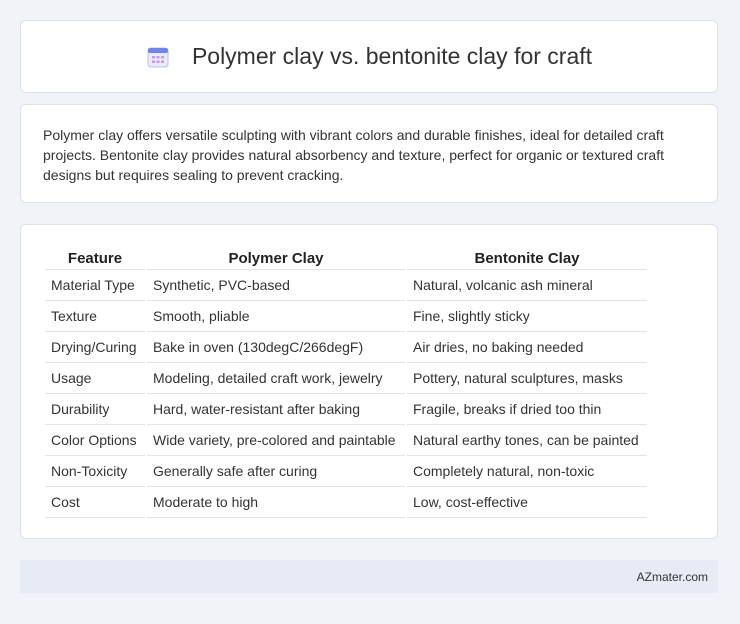 The image size is (740, 624). I want to click on bentonite-cell: Low, cost-effective, so click(527, 502).